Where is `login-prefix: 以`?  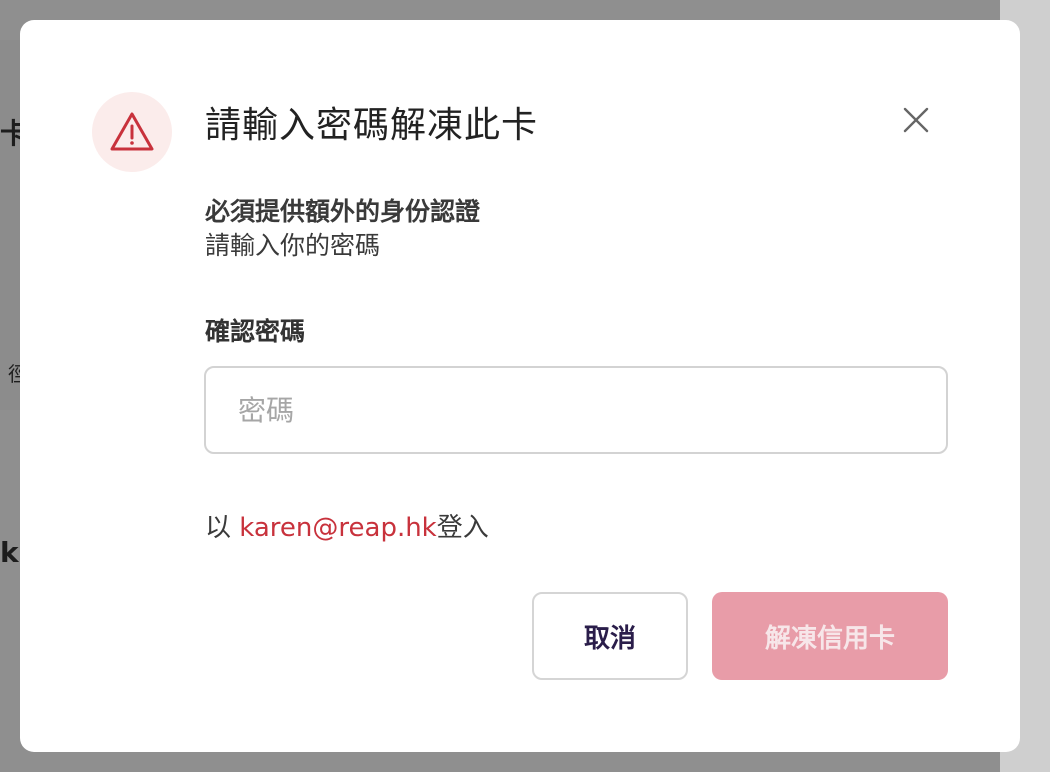 login-prefix: 以 is located at coordinates (222, 528).